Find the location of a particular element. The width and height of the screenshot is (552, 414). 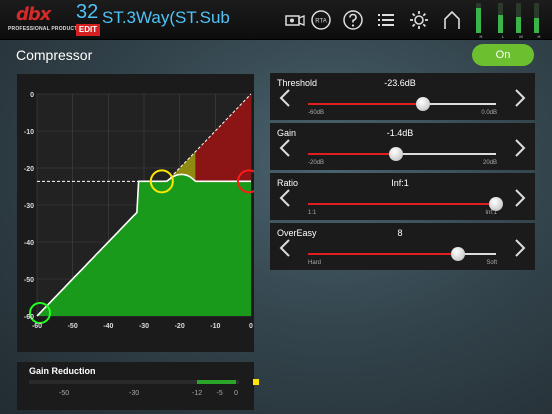

wizard-icon is located at coordinates (295, 20).